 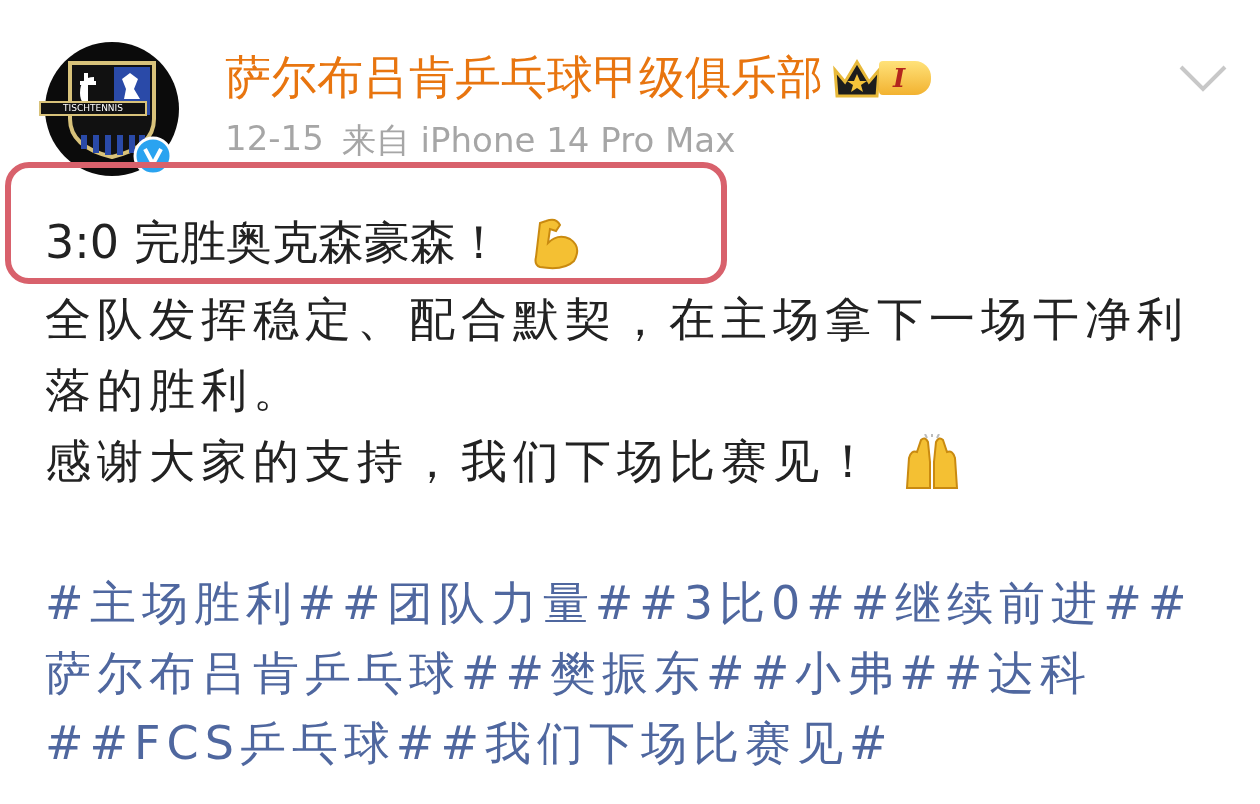 What do you see at coordinates (1203, 78) in the screenshot?
I see `chevron-down-icon` at bounding box center [1203, 78].